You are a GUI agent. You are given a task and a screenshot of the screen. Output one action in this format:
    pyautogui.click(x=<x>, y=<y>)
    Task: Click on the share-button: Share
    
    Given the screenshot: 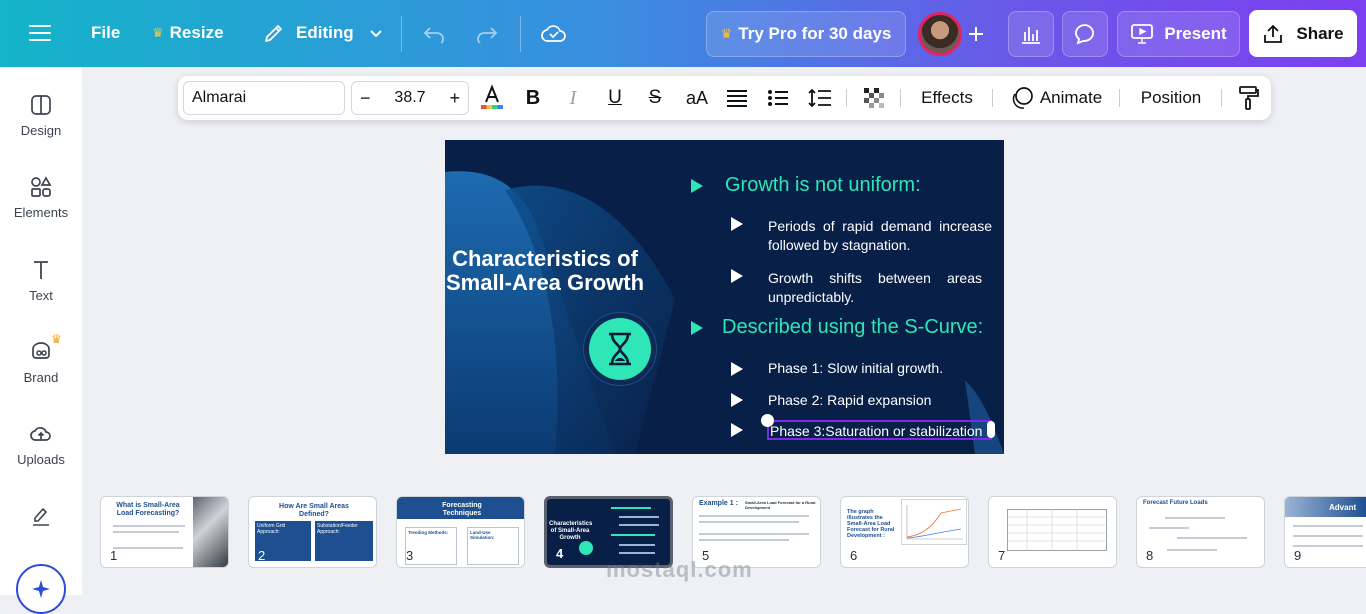 What is the action you would take?
    pyautogui.click(x=1303, y=33)
    